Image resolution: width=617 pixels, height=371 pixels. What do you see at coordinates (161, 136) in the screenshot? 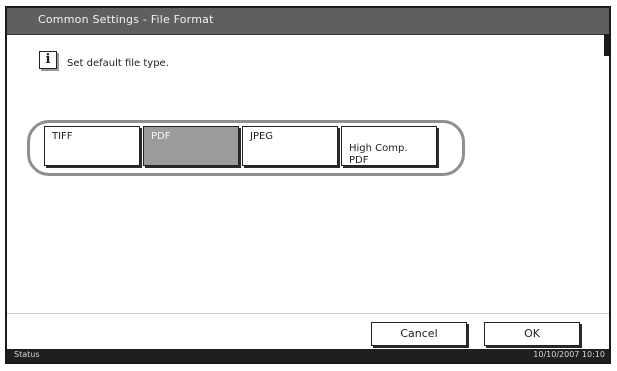
I see `file-type-label: PDF` at bounding box center [161, 136].